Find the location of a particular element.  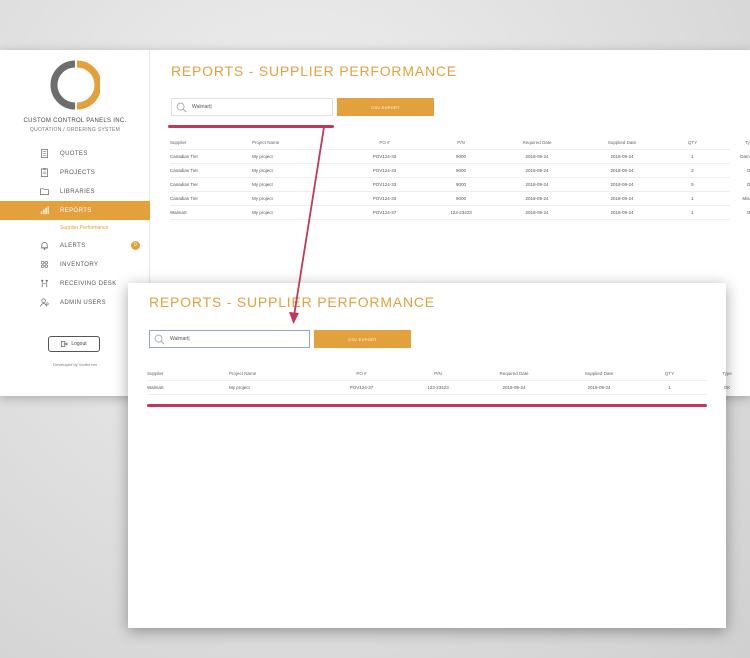

document-icon is located at coordinates (44, 153).